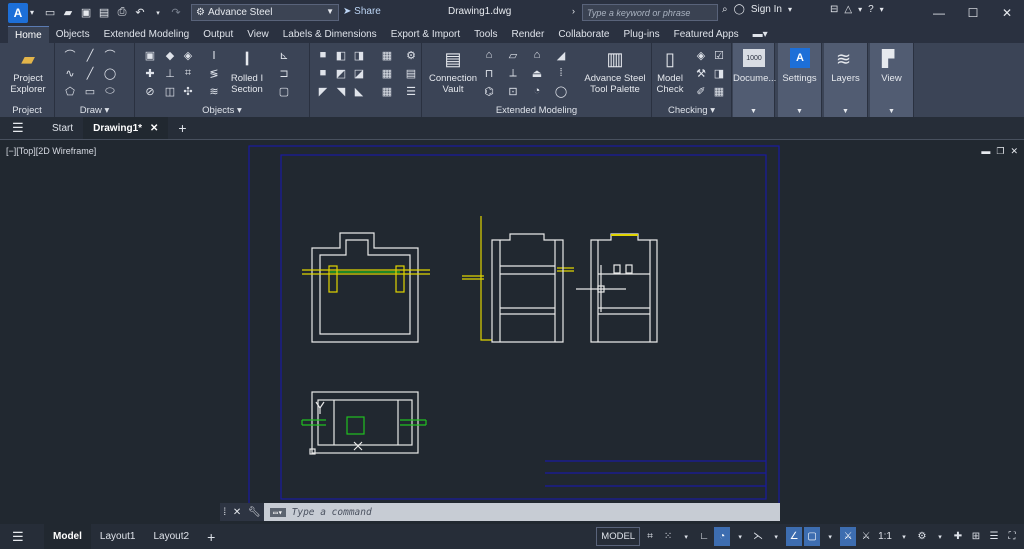 The height and width of the screenshot is (549, 1024). Describe the element at coordinates (561, 55) in the screenshot. I see `stairs-icon: ◢` at that location.